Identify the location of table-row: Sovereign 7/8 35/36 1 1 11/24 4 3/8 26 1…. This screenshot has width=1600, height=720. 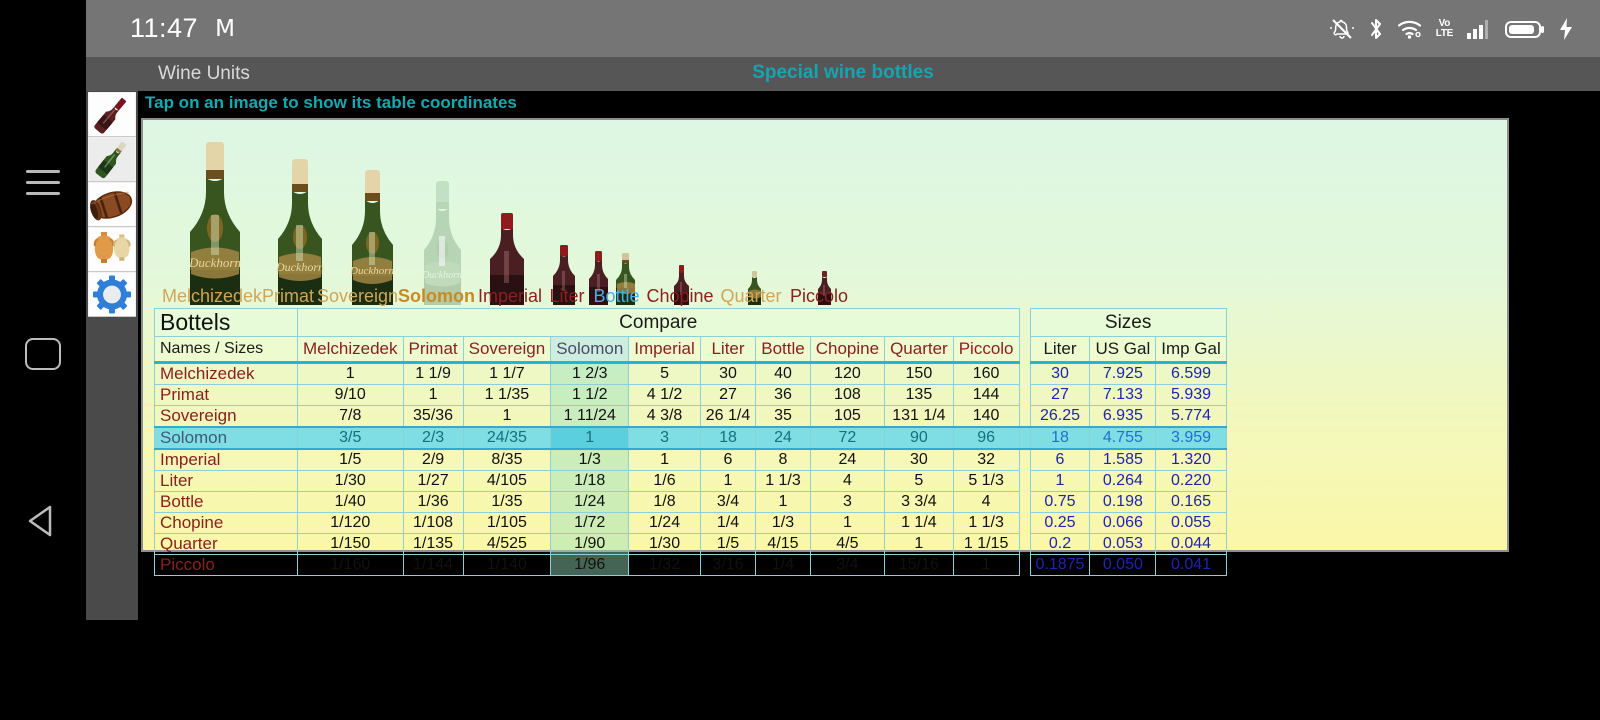
(690, 416).